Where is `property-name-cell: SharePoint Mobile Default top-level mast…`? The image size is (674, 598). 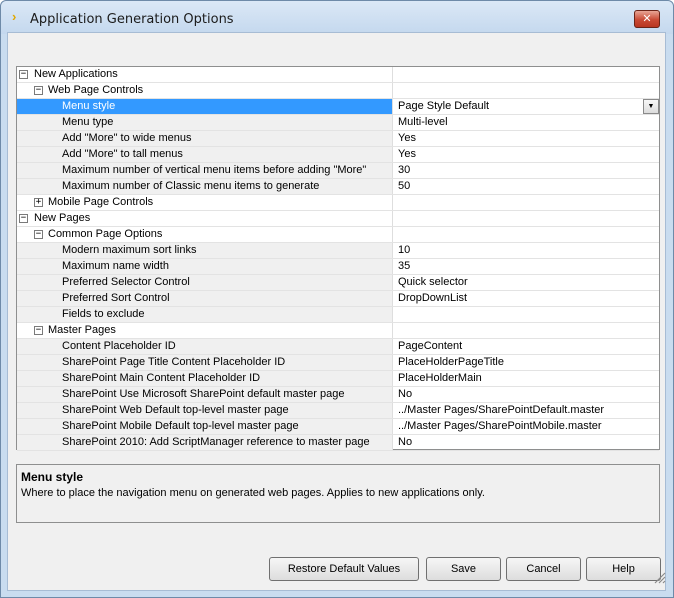 property-name-cell: SharePoint Mobile Default top-level mast… is located at coordinates (205, 426).